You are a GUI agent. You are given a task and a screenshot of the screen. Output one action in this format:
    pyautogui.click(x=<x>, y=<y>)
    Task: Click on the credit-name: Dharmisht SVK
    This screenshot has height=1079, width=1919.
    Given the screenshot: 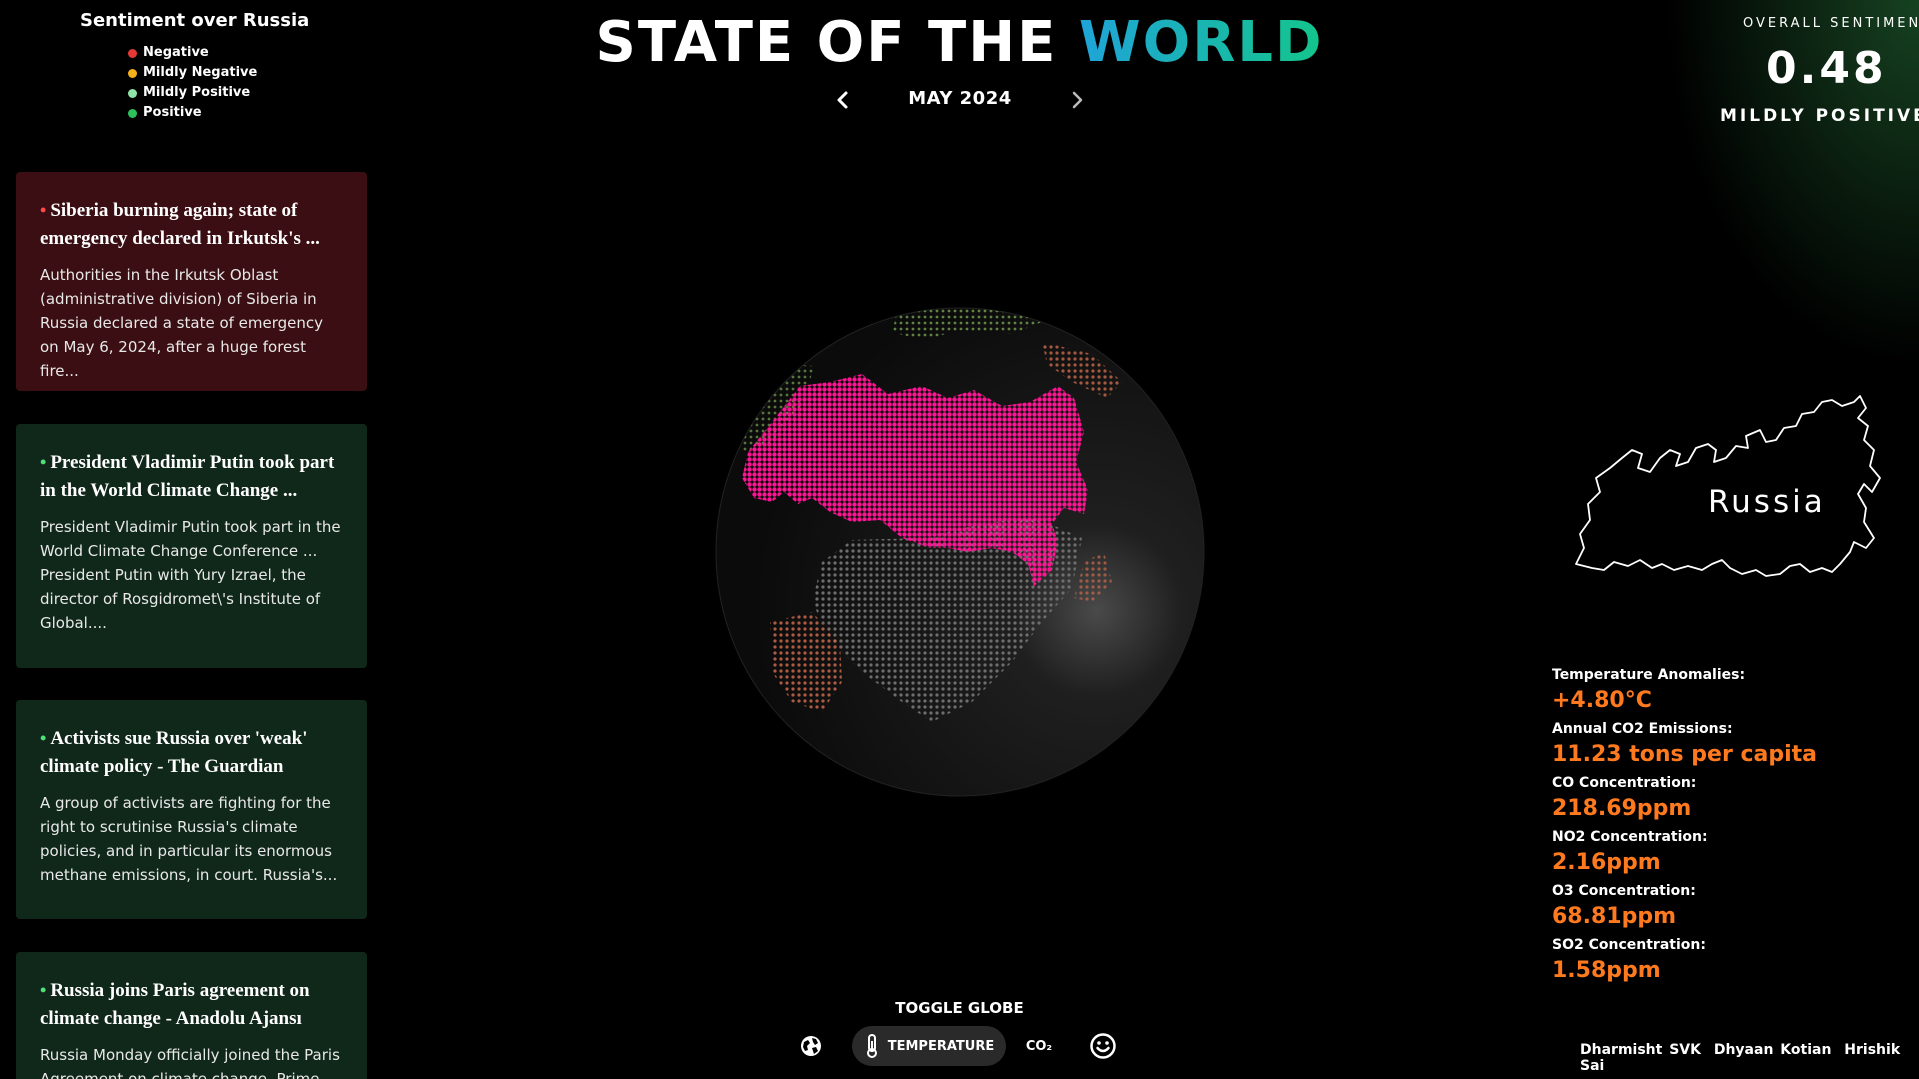 What is the action you would take?
    pyautogui.click(x=1640, y=1050)
    